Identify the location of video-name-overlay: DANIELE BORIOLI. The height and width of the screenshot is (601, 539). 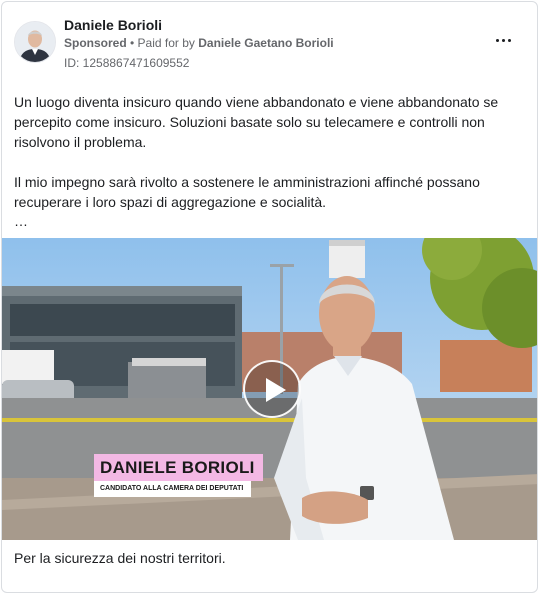
(178, 467).